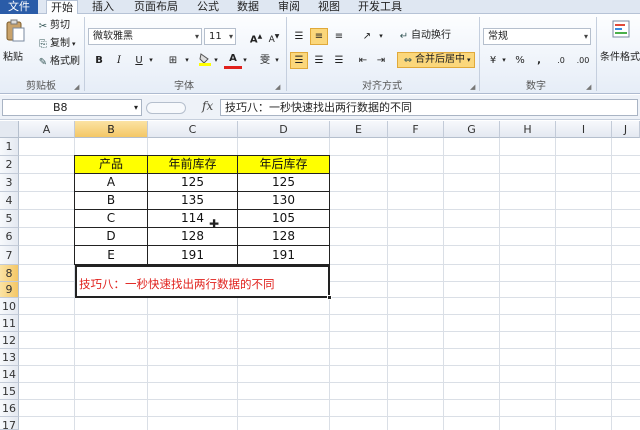 The height and width of the screenshot is (430, 640). I want to click on table-header-product: 产品, so click(111, 164).